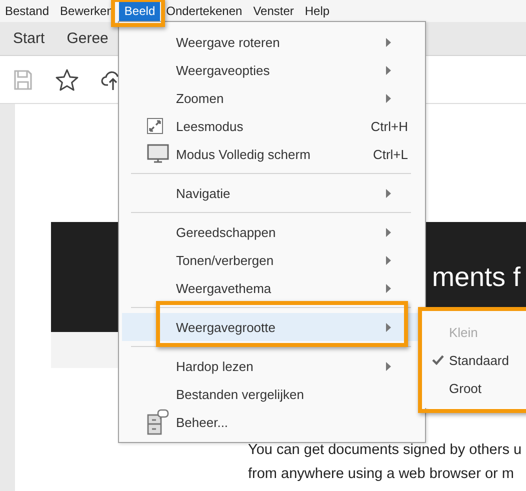  I want to click on menu-item: Tonen/verbergen, so click(272, 260).